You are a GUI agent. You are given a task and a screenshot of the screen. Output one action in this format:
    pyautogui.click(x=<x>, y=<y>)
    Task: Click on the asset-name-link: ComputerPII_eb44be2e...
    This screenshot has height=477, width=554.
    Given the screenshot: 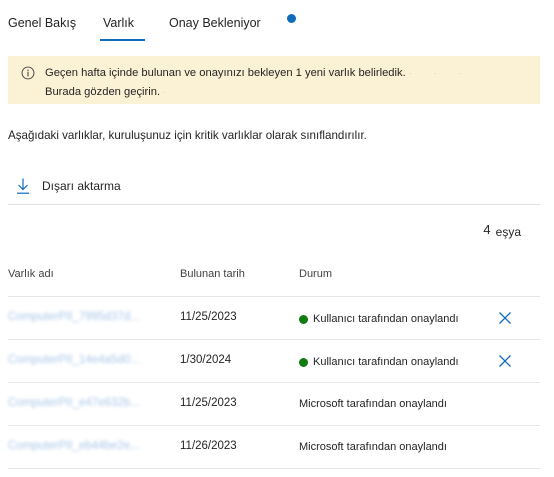 What is the action you would take?
    pyautogui.click(x=74, y=446)
    